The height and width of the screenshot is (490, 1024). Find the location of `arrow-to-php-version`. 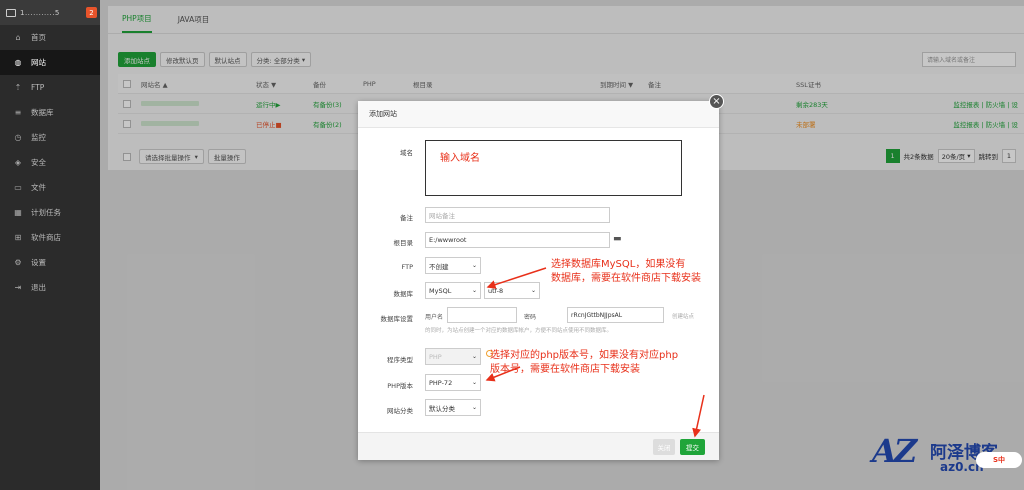

arrow-to-php-version is located at coordinates (503, 374).